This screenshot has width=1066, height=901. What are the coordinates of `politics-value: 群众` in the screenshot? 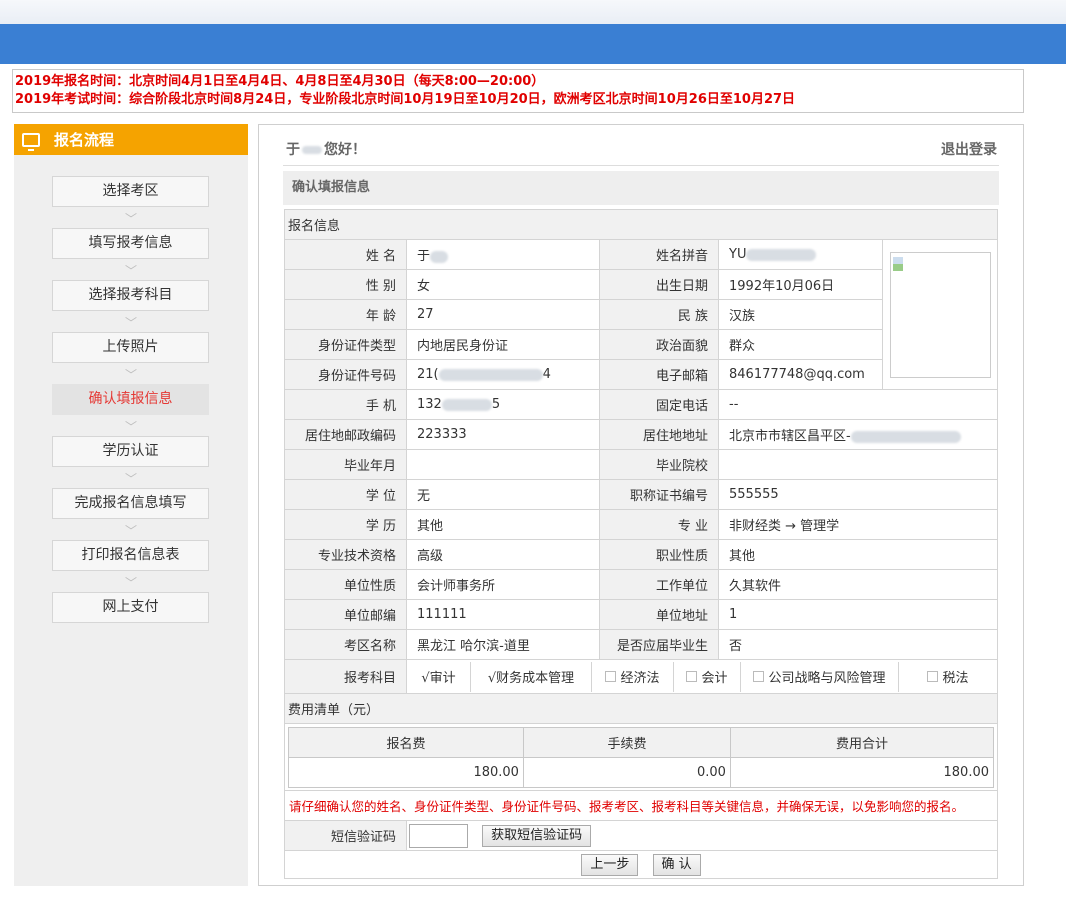 It's located at (800, 344).